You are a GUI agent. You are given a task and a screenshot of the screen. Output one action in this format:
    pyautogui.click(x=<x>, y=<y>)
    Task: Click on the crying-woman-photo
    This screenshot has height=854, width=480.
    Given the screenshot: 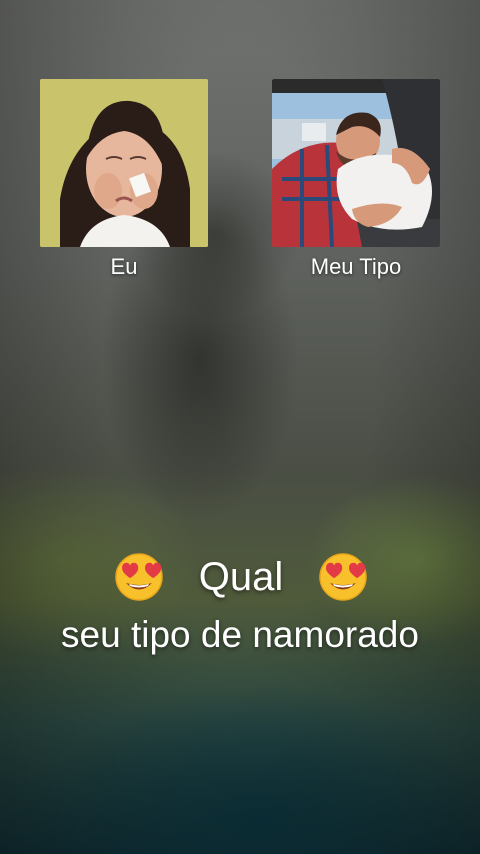 What is the action you would take?
    pyautogui.click(x=124, y=163)
    